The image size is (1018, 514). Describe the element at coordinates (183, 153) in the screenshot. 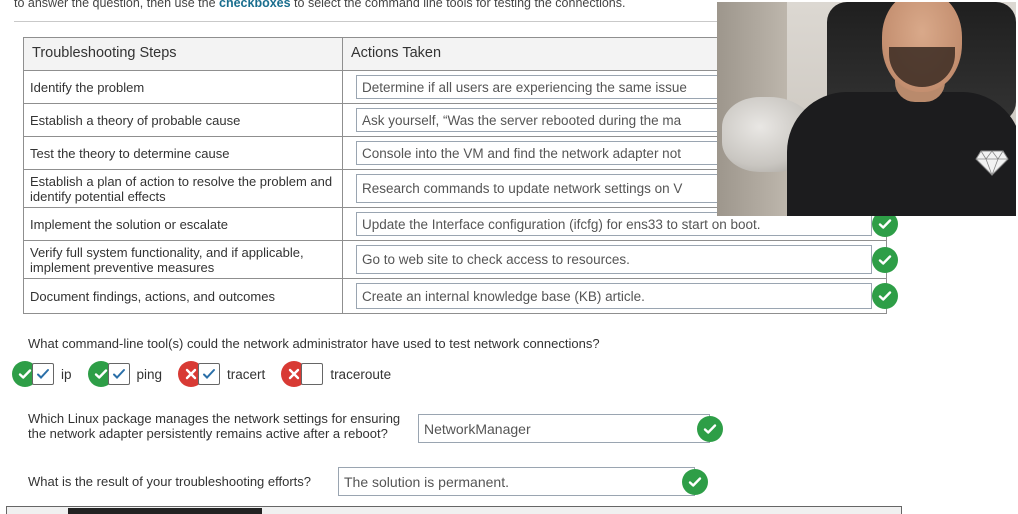

I see `step-label: Test the theory to determine cause` at that location.